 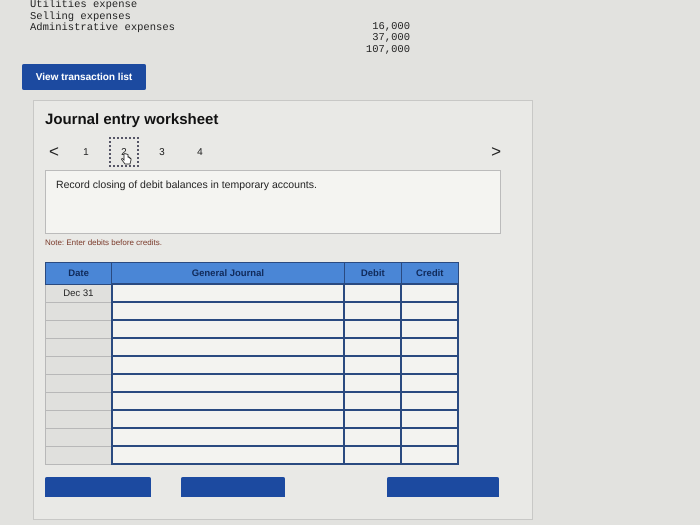 What do you see at coordinates (391, 38) in the screenshot?
I see `amount-value: 37,000` at bounding box center [391, 38].